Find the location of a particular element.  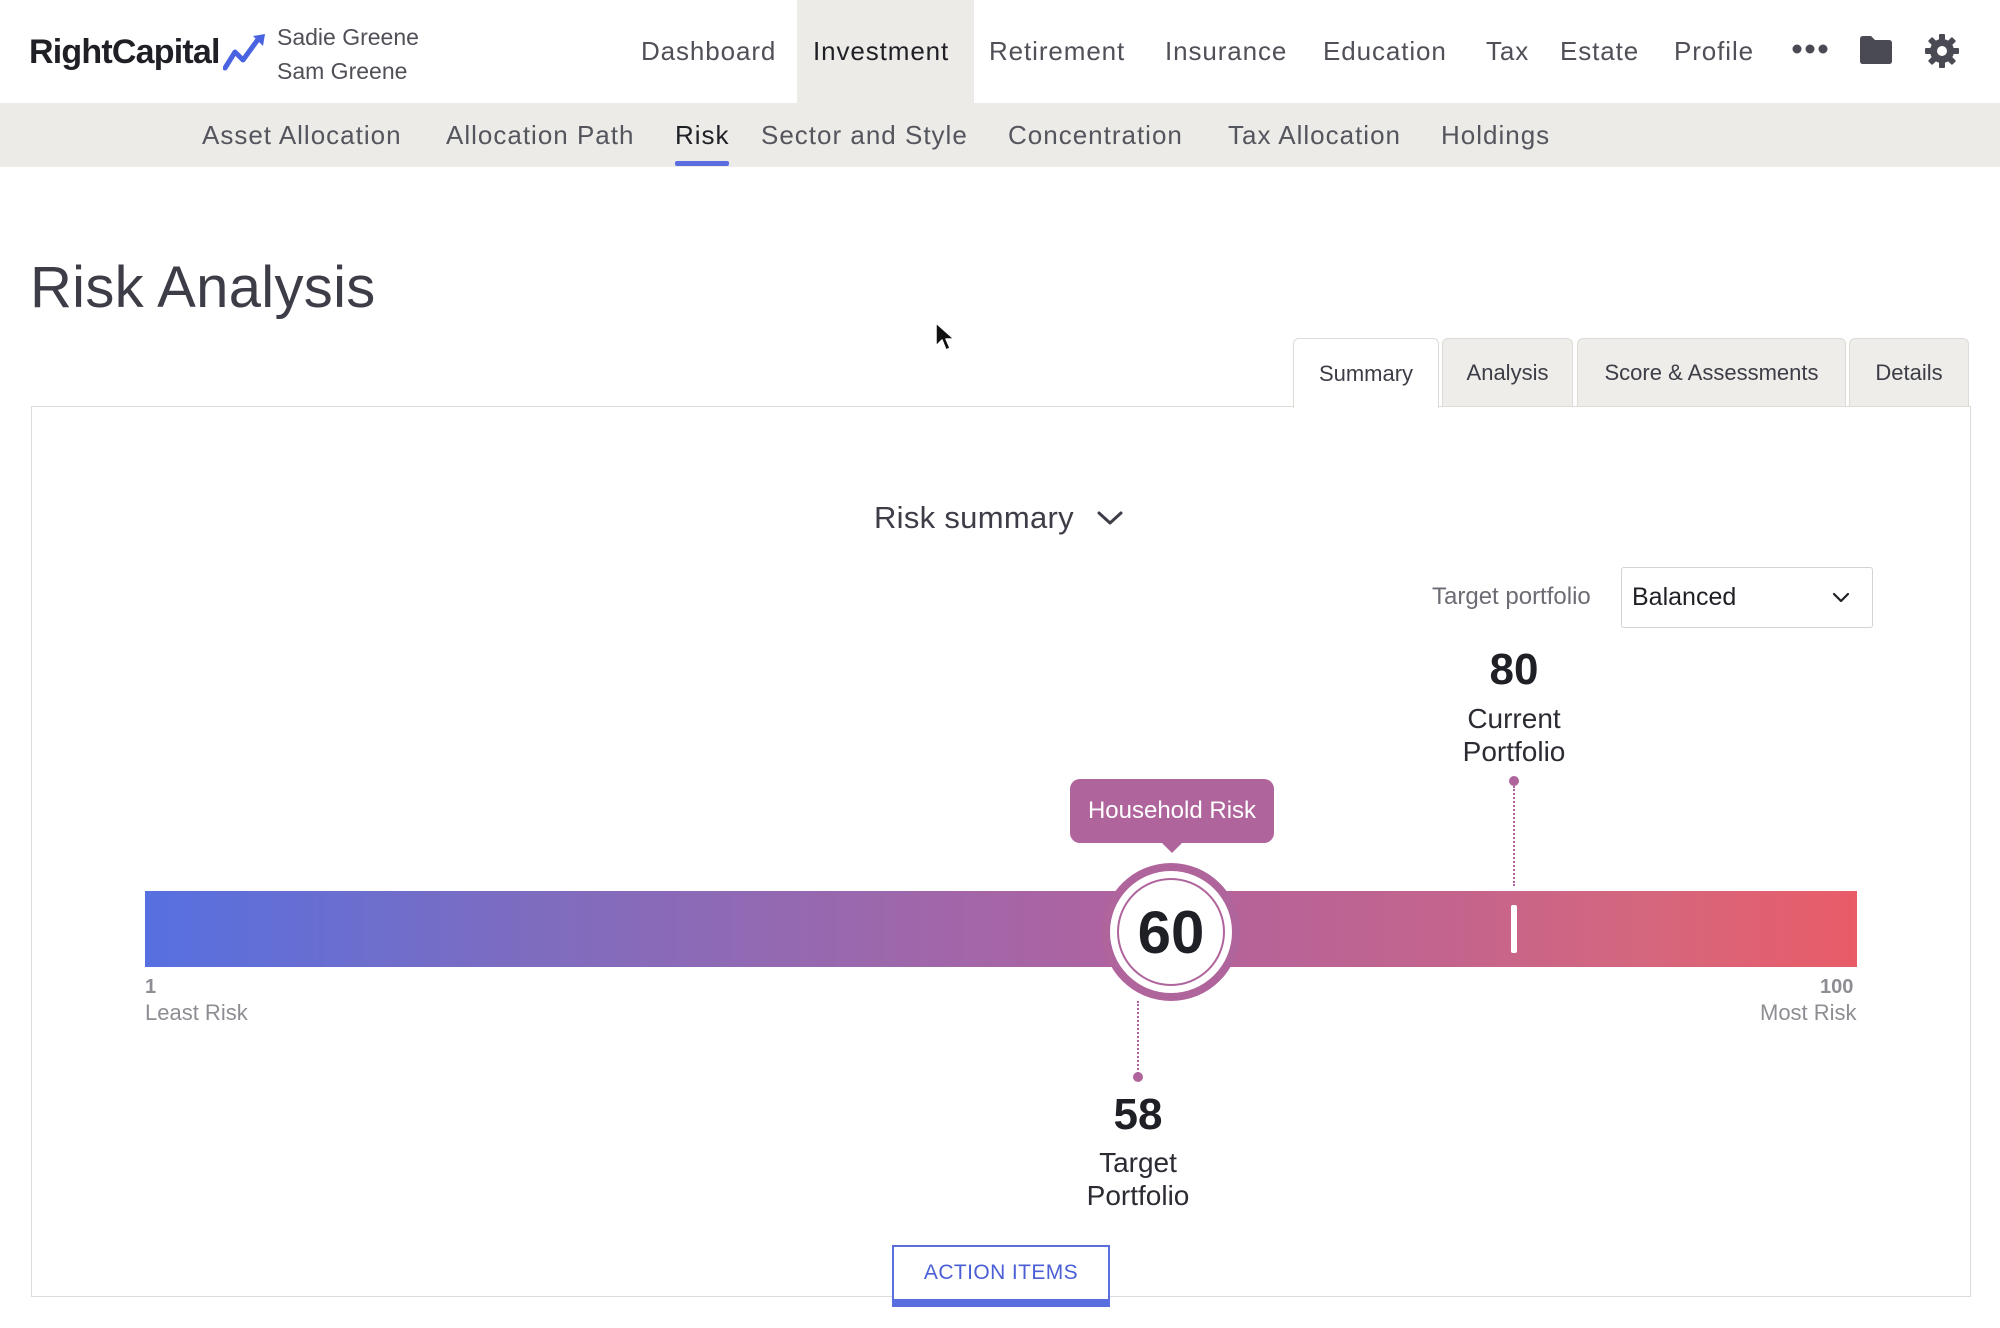

target-portfolio-label: Target portfolio is located at coordinates (1511, 596).